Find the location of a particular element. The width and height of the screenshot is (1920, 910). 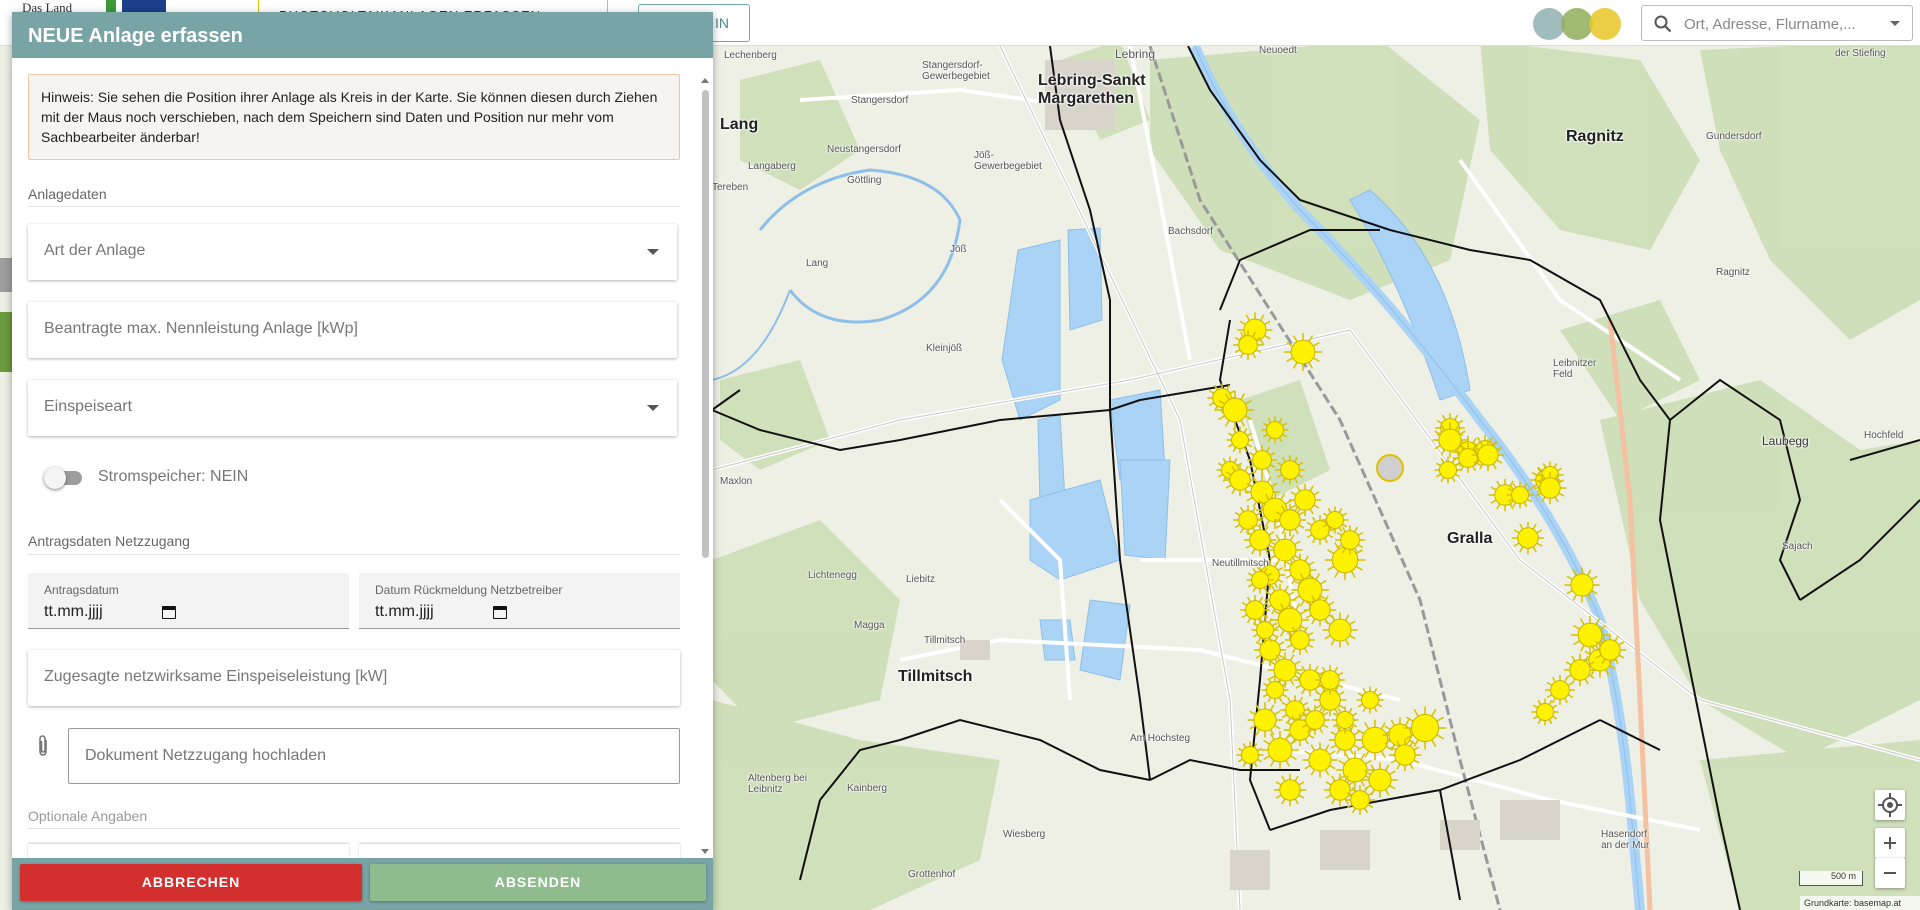

place-label: Leibnitzer Feld is located at coordinates (1575, 369).